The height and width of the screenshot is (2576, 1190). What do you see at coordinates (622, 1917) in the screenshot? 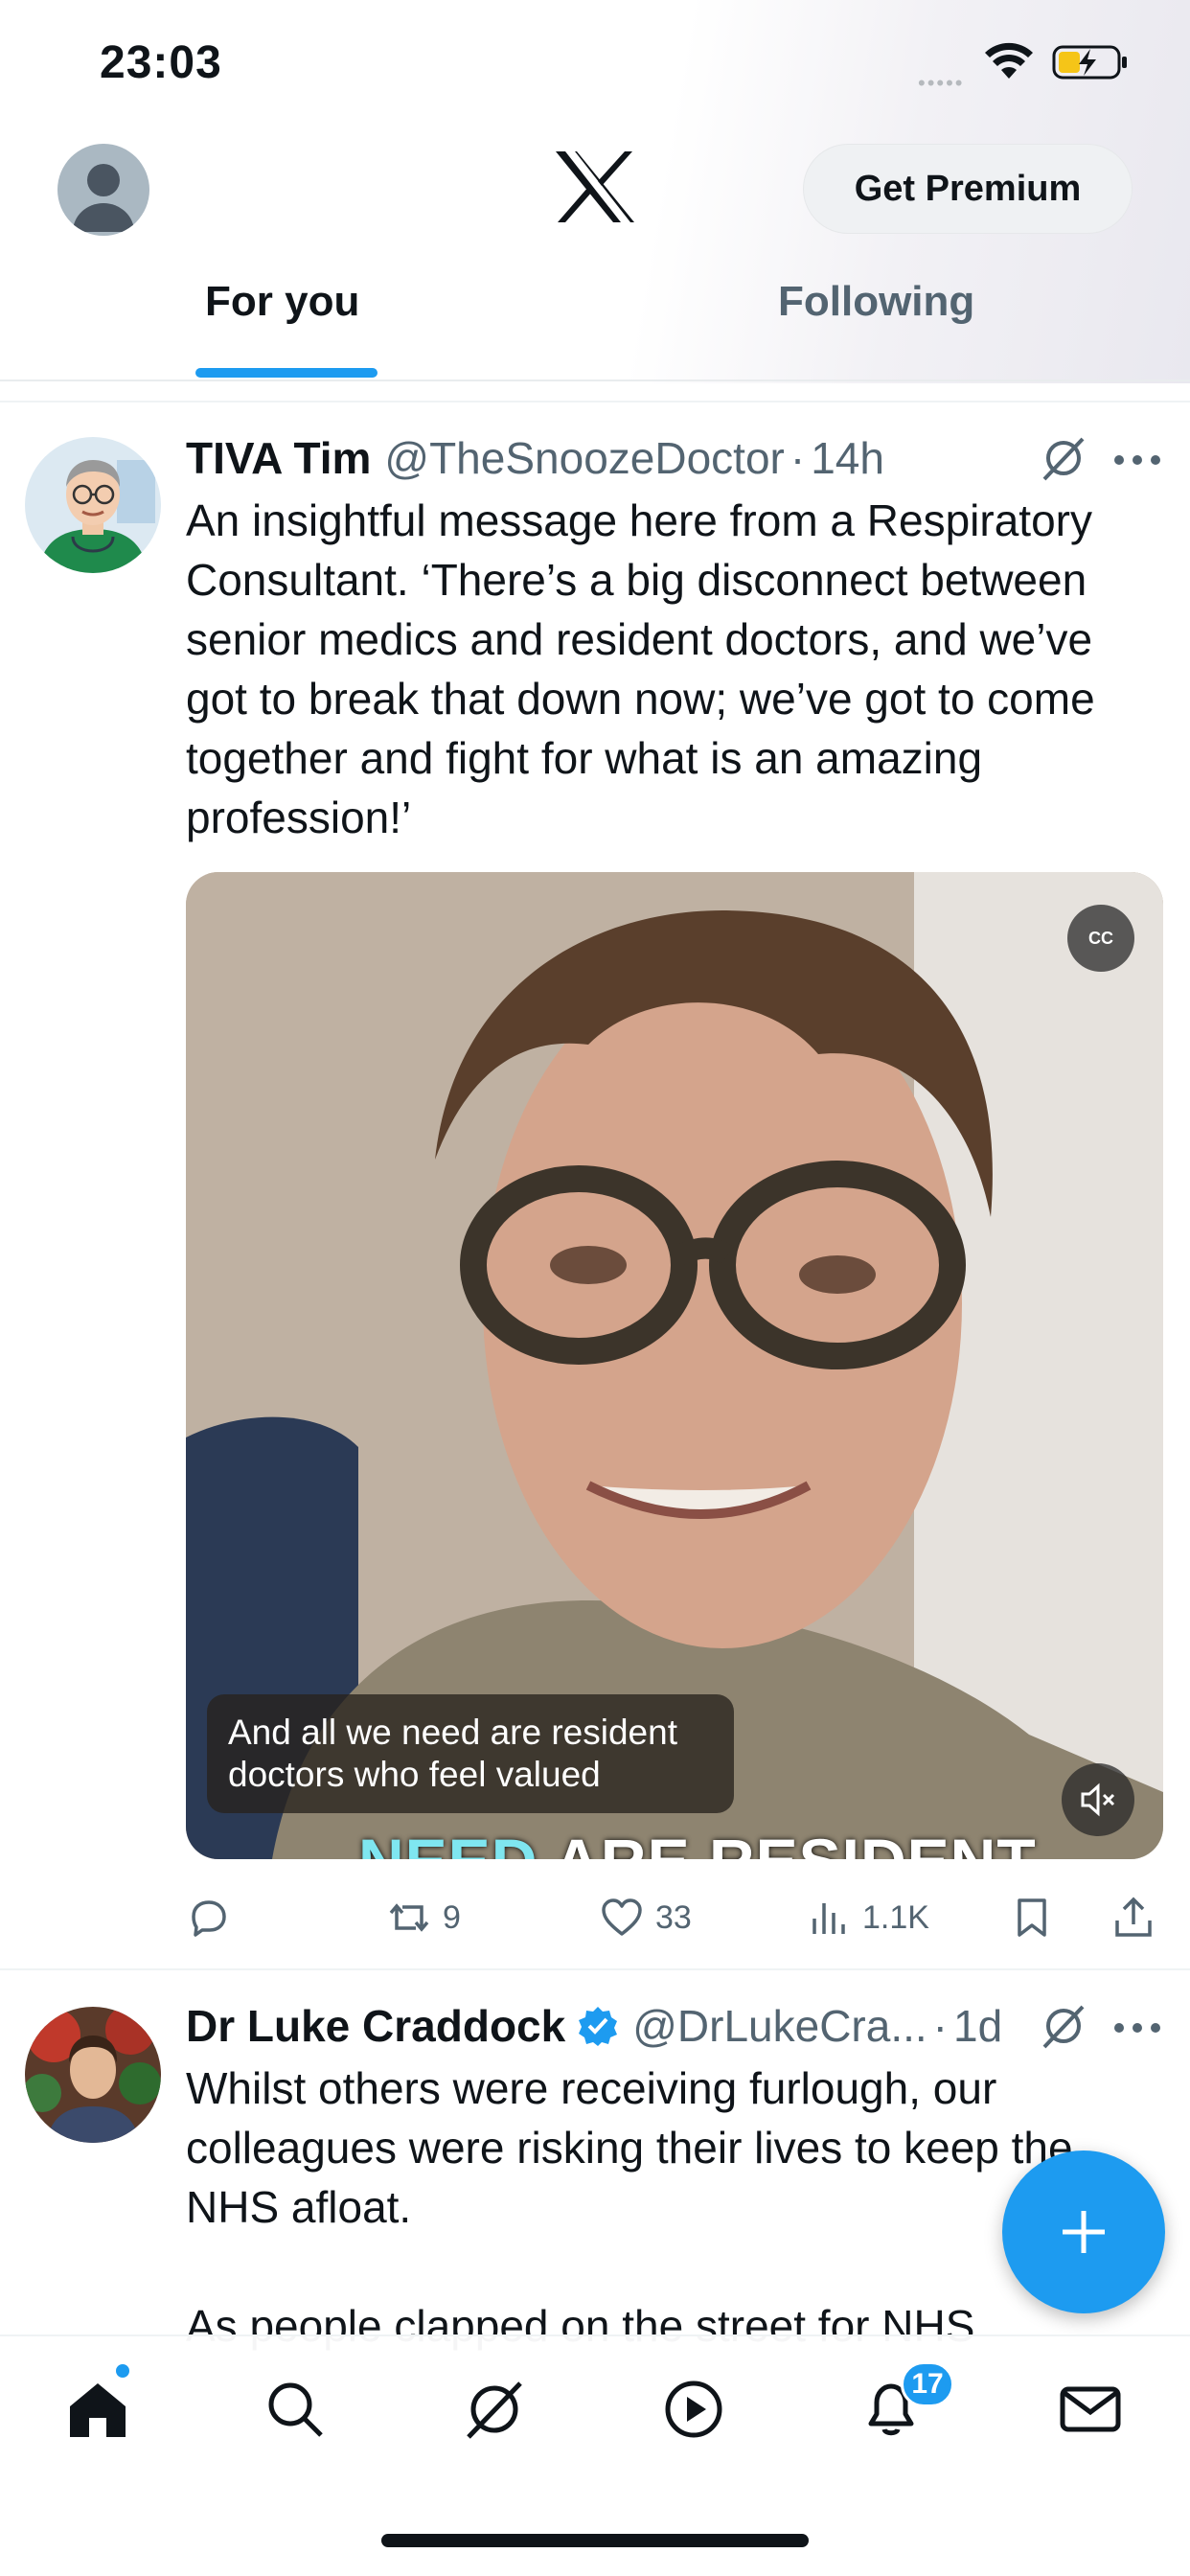
I see `heart-icon` at bounding box center [622, 1917].